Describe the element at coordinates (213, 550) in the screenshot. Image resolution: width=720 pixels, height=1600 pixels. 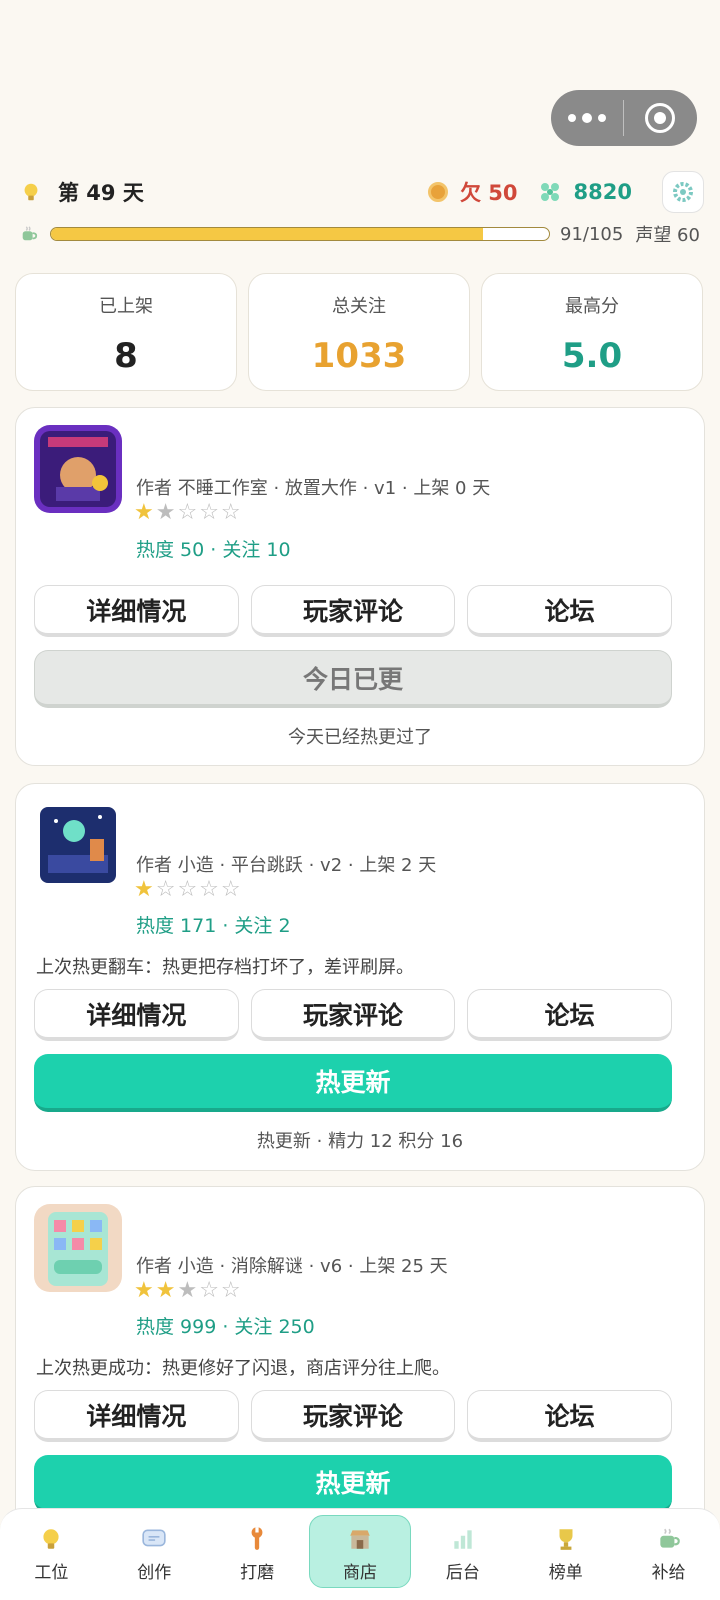
I see `heat-follow-text: 热度 50 · 关注 10` at that location.